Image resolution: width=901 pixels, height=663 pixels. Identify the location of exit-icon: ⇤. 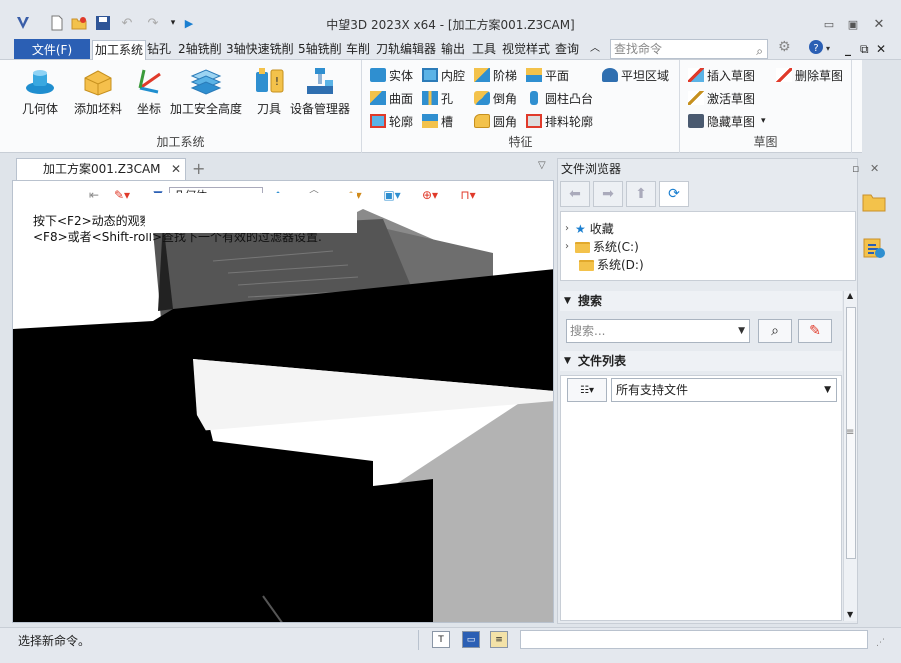
(94, 195).